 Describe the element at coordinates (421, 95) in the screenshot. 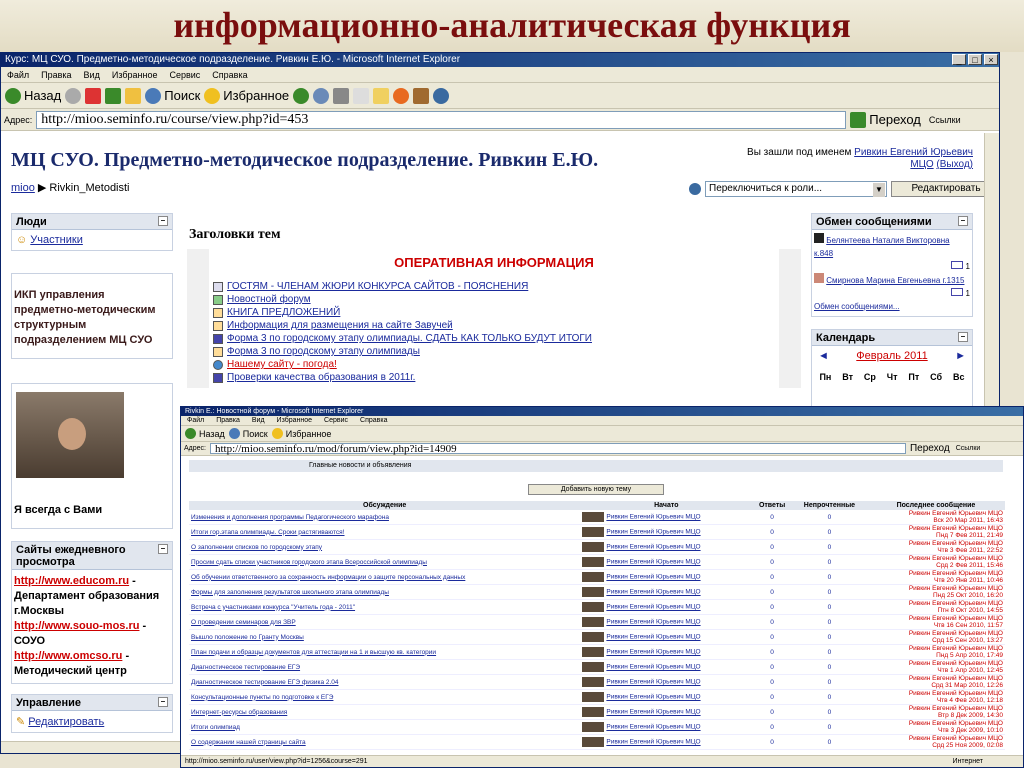

I see `research-button` at that location.